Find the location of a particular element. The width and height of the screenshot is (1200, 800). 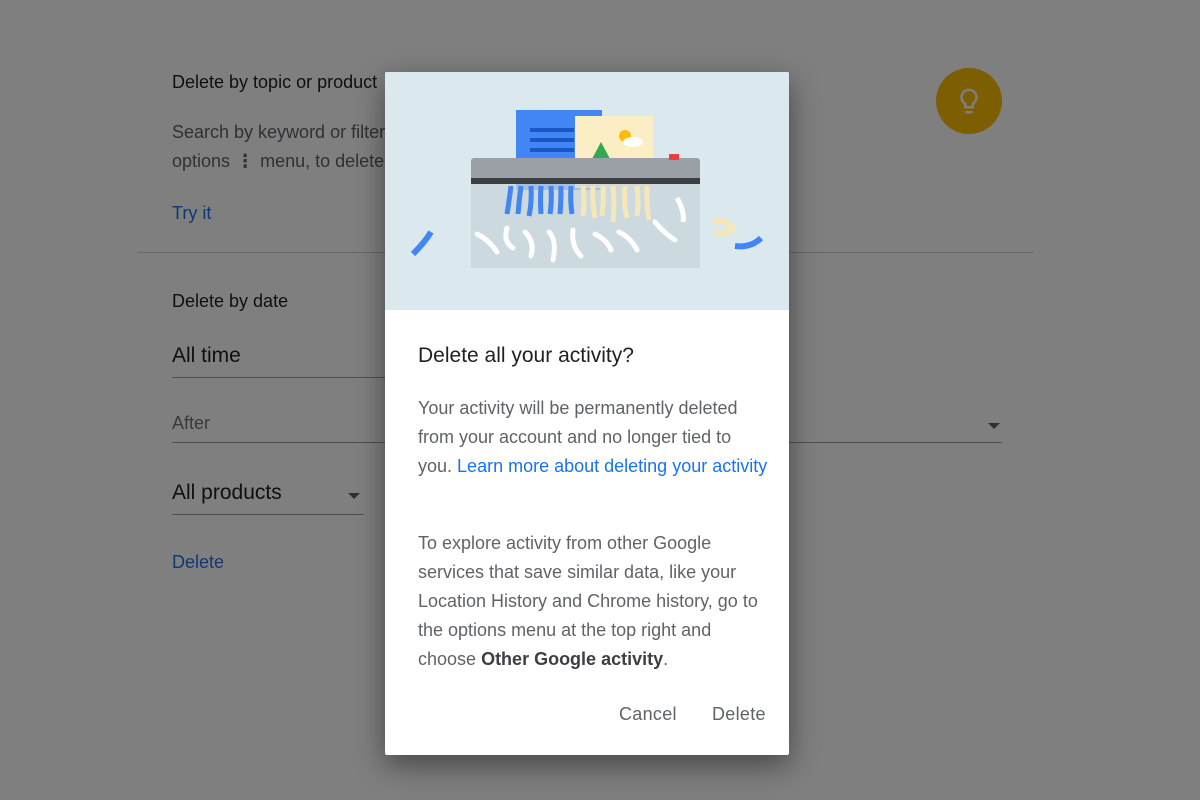

document-shredder-illustration is located at coordinates (587, 191).